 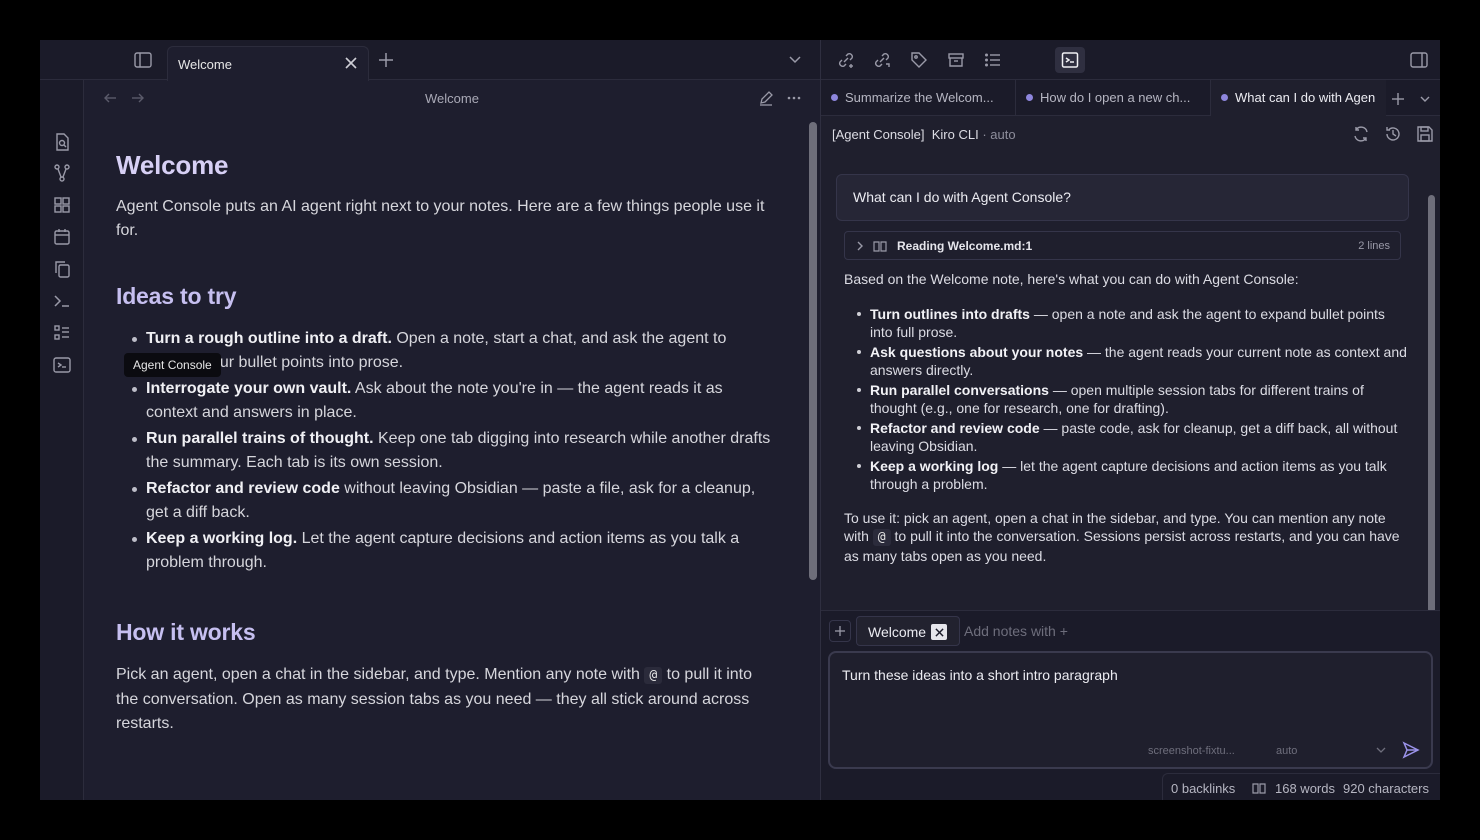 What do you see at coordinates (1305, 788) in the screenshot?
I see `word-count: 168 words` at bounding box center [1305, 788].